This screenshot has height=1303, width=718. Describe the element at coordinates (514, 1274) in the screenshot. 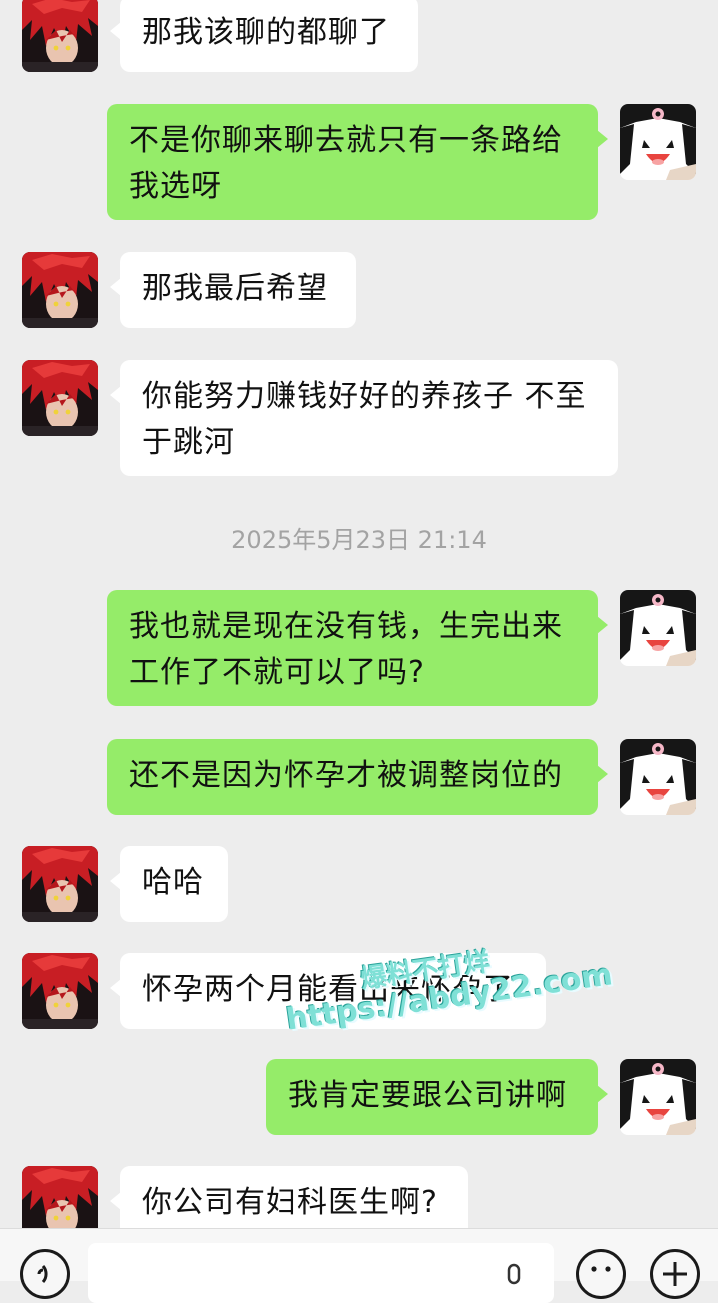

I see `mic-icon` at that location.